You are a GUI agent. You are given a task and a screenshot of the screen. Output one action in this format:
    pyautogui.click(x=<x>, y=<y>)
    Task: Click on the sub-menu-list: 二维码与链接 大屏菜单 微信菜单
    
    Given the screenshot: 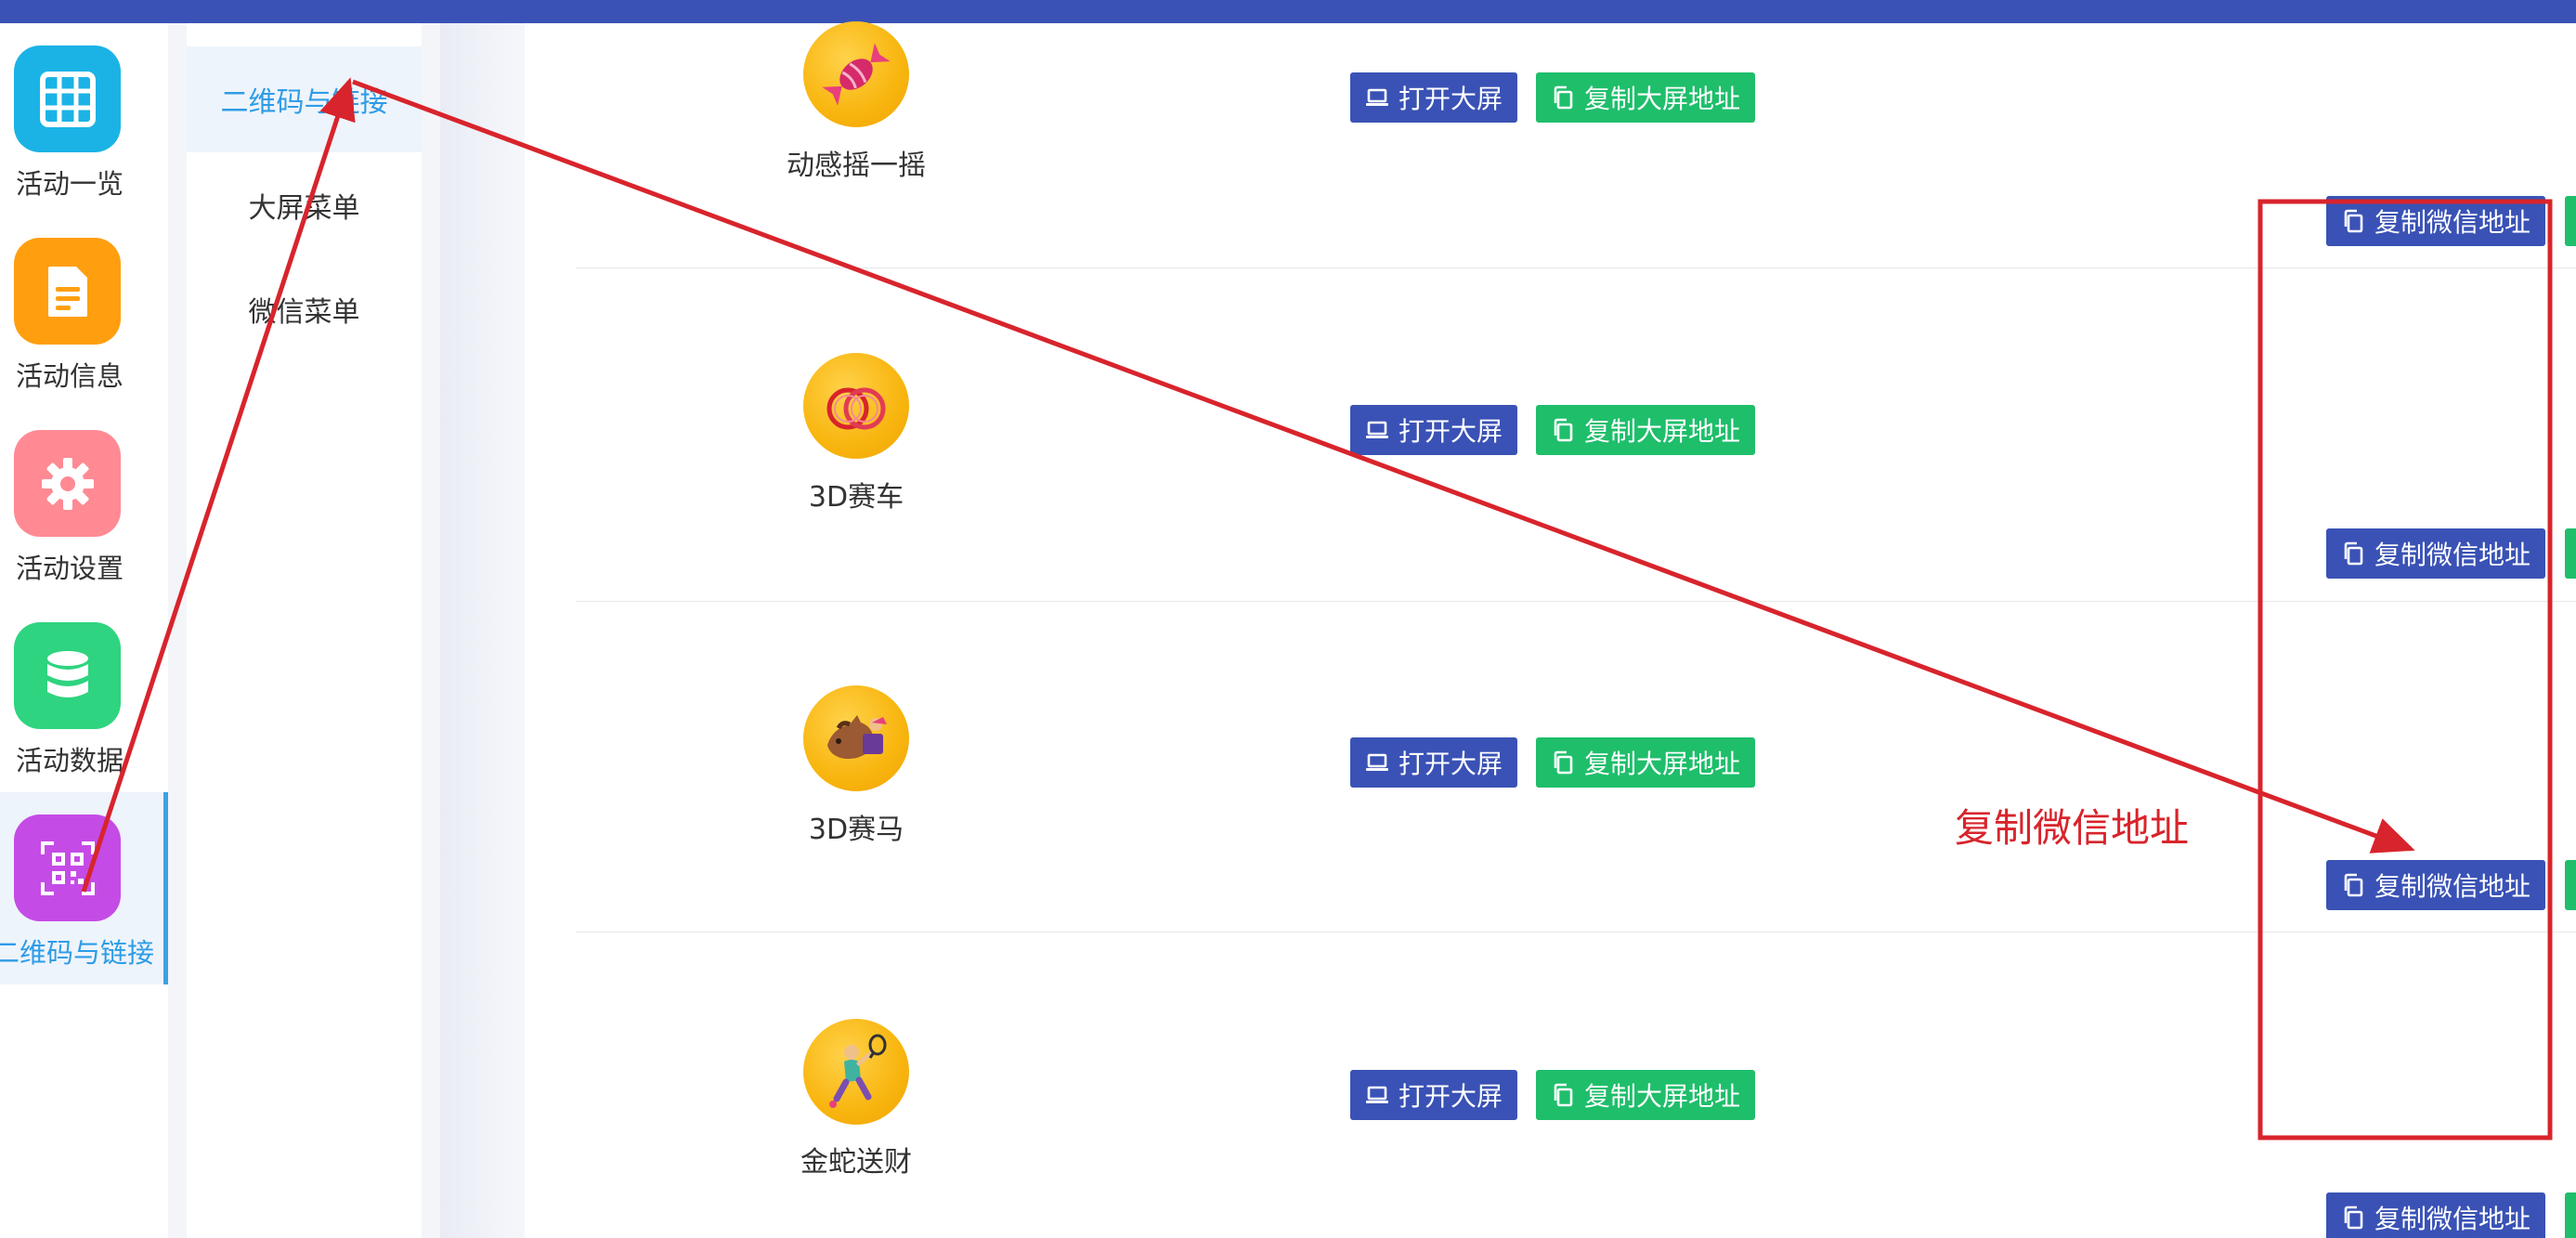 What is the action you would take?
    pyautogui.click(x=304, y=630)
    